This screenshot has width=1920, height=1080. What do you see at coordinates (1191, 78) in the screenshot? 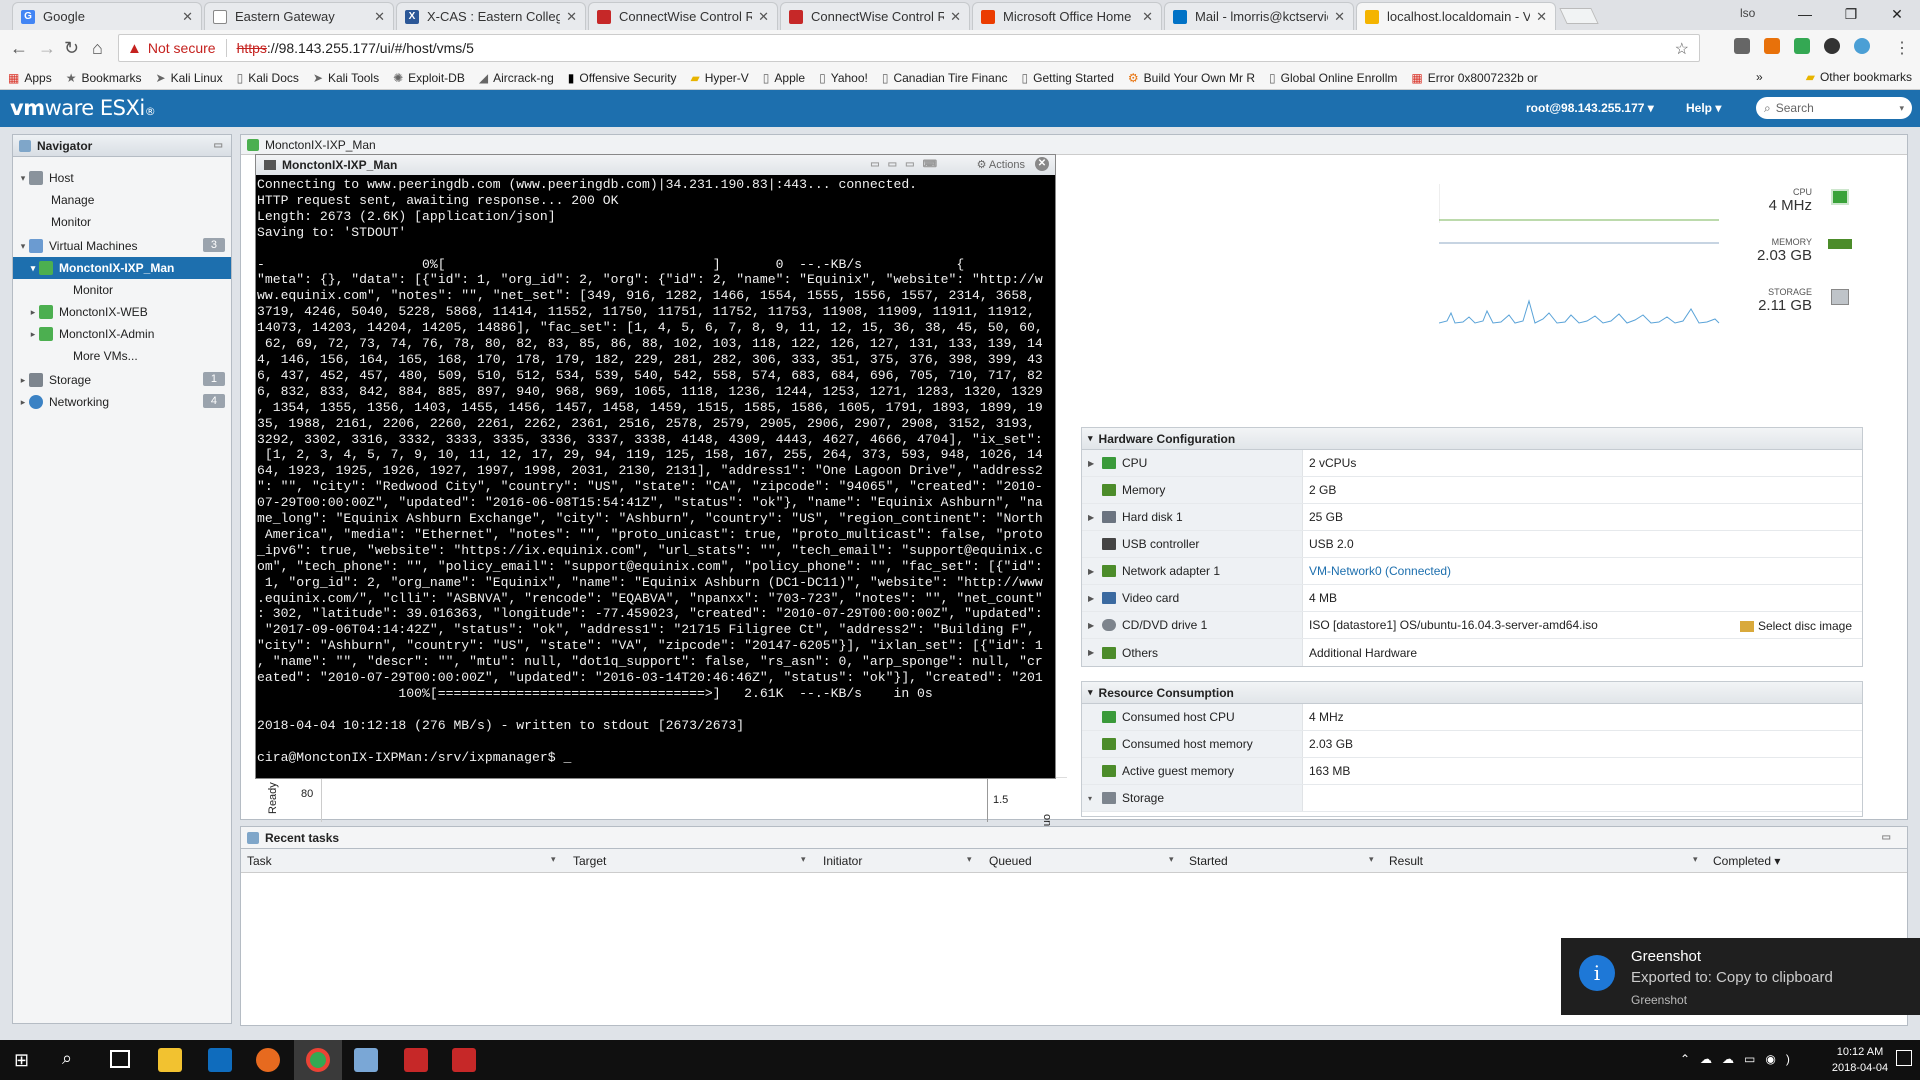
I see `bookmark-item: ⚙ Build Your Own Mr R` at bounding box center [1191, 78].